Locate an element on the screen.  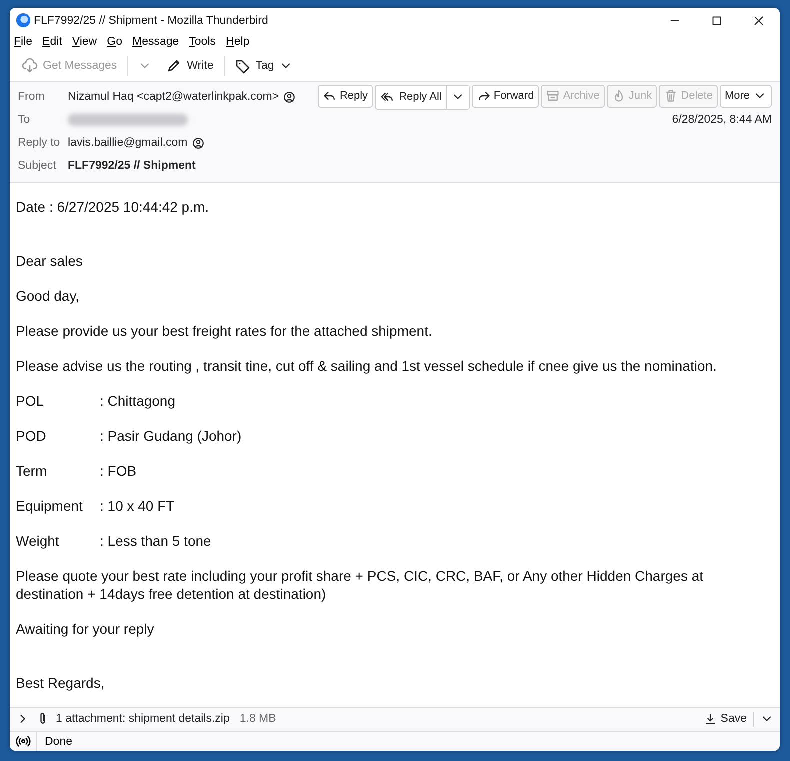
reply-all-menu-button is located at coordinates (457, 97).